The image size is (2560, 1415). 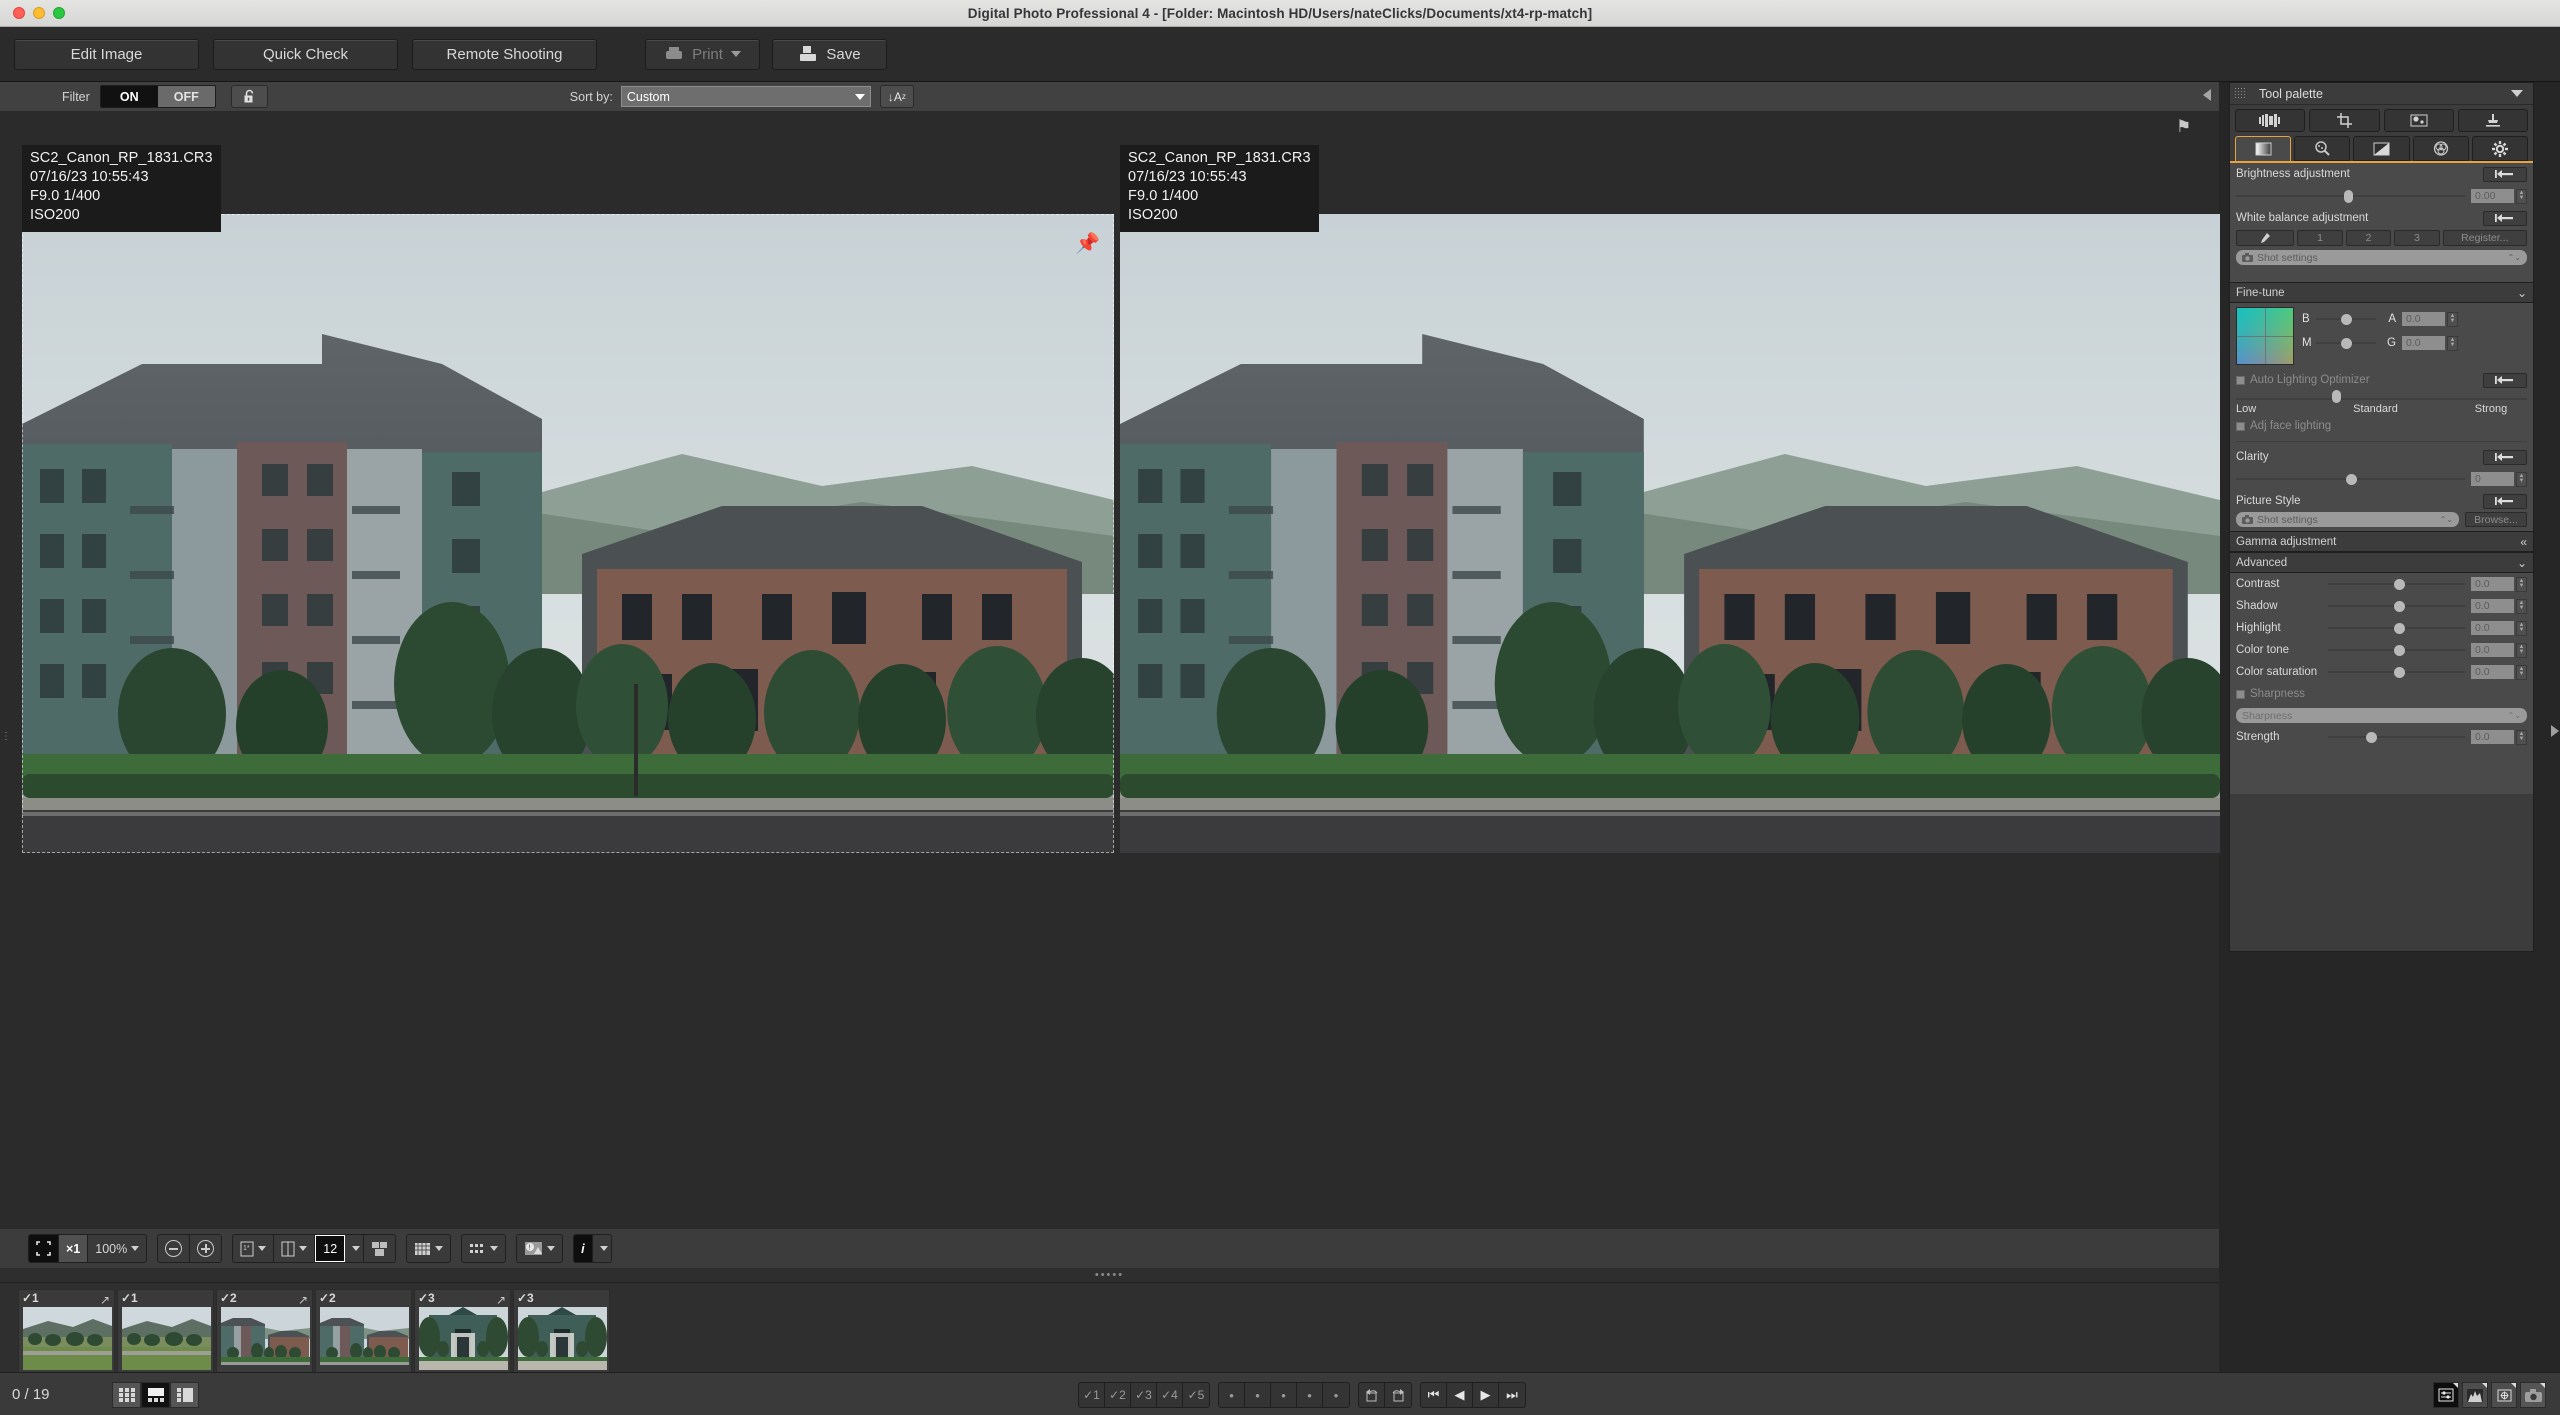 I want to click on chevron-left-icon: «, so click(x=2523, y=542).